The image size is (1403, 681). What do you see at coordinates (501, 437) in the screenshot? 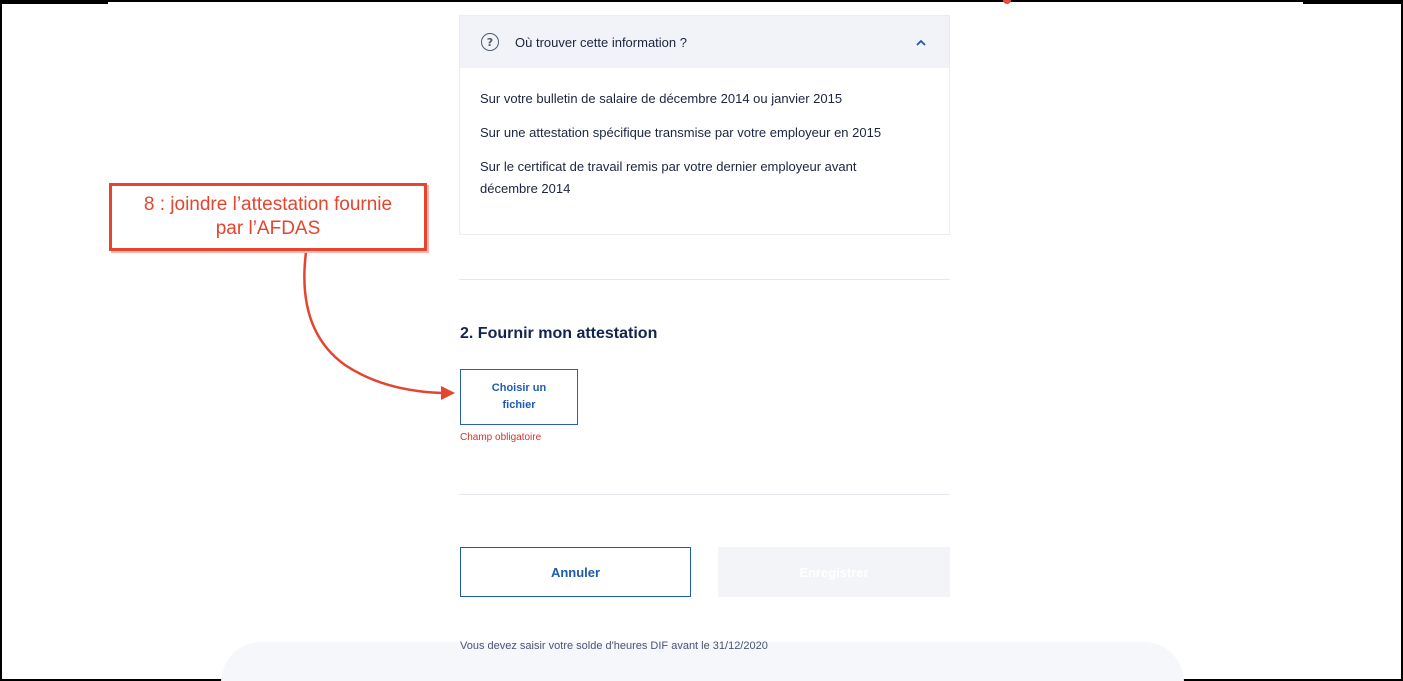
I see `required-field-error: Champ obligatoire` at bounding box center [501, 437].